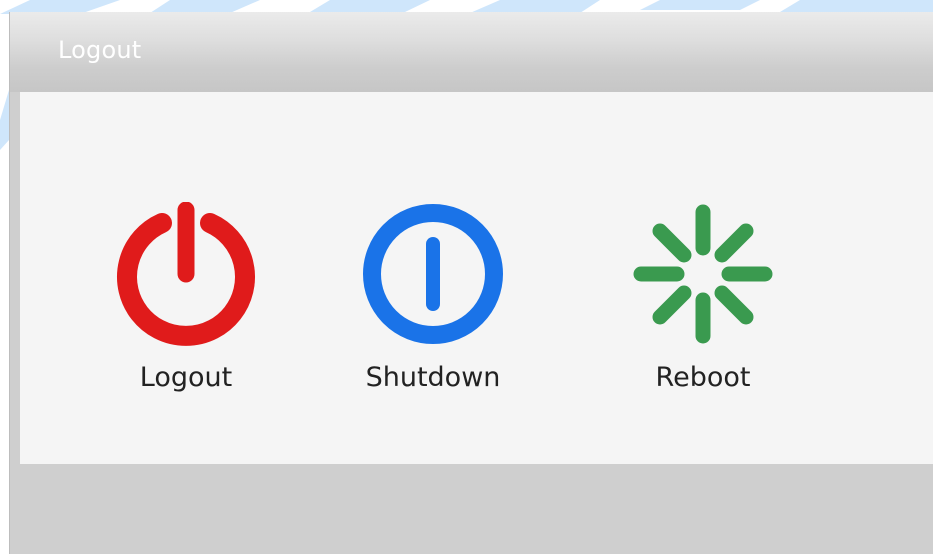 The height and width of the screenshot is (554, 933). What do you see at coordinates (100, 50) in the screenshot?
I see `dialog-title: Logout` at bounding box center [100, 50].